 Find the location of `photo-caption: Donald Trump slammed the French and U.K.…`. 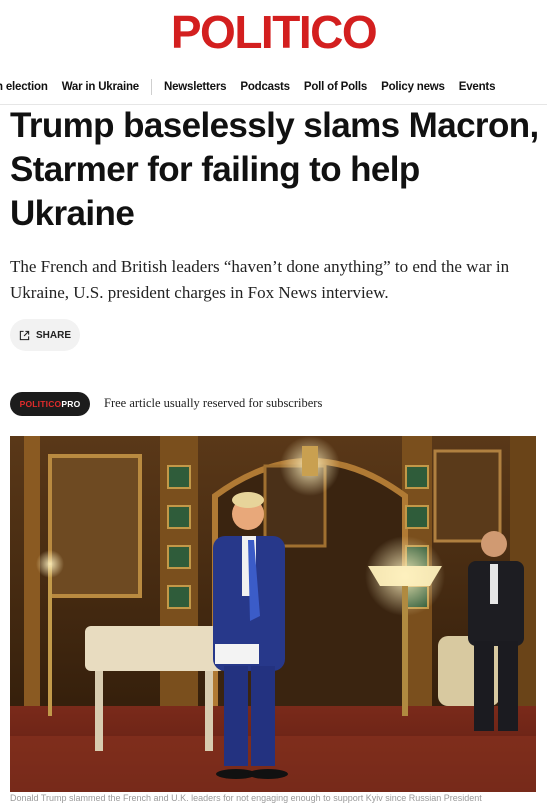

photo-caption: Donald Trump slammed the French and U.K.… is located at coordinates (246, 798).